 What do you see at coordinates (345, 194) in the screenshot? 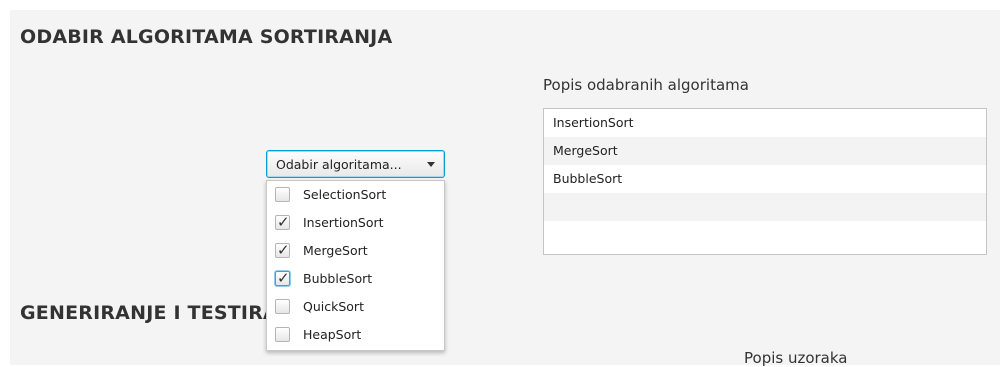
I see `menu-item-label: SelectionSort` at bounding box center [345, 194].